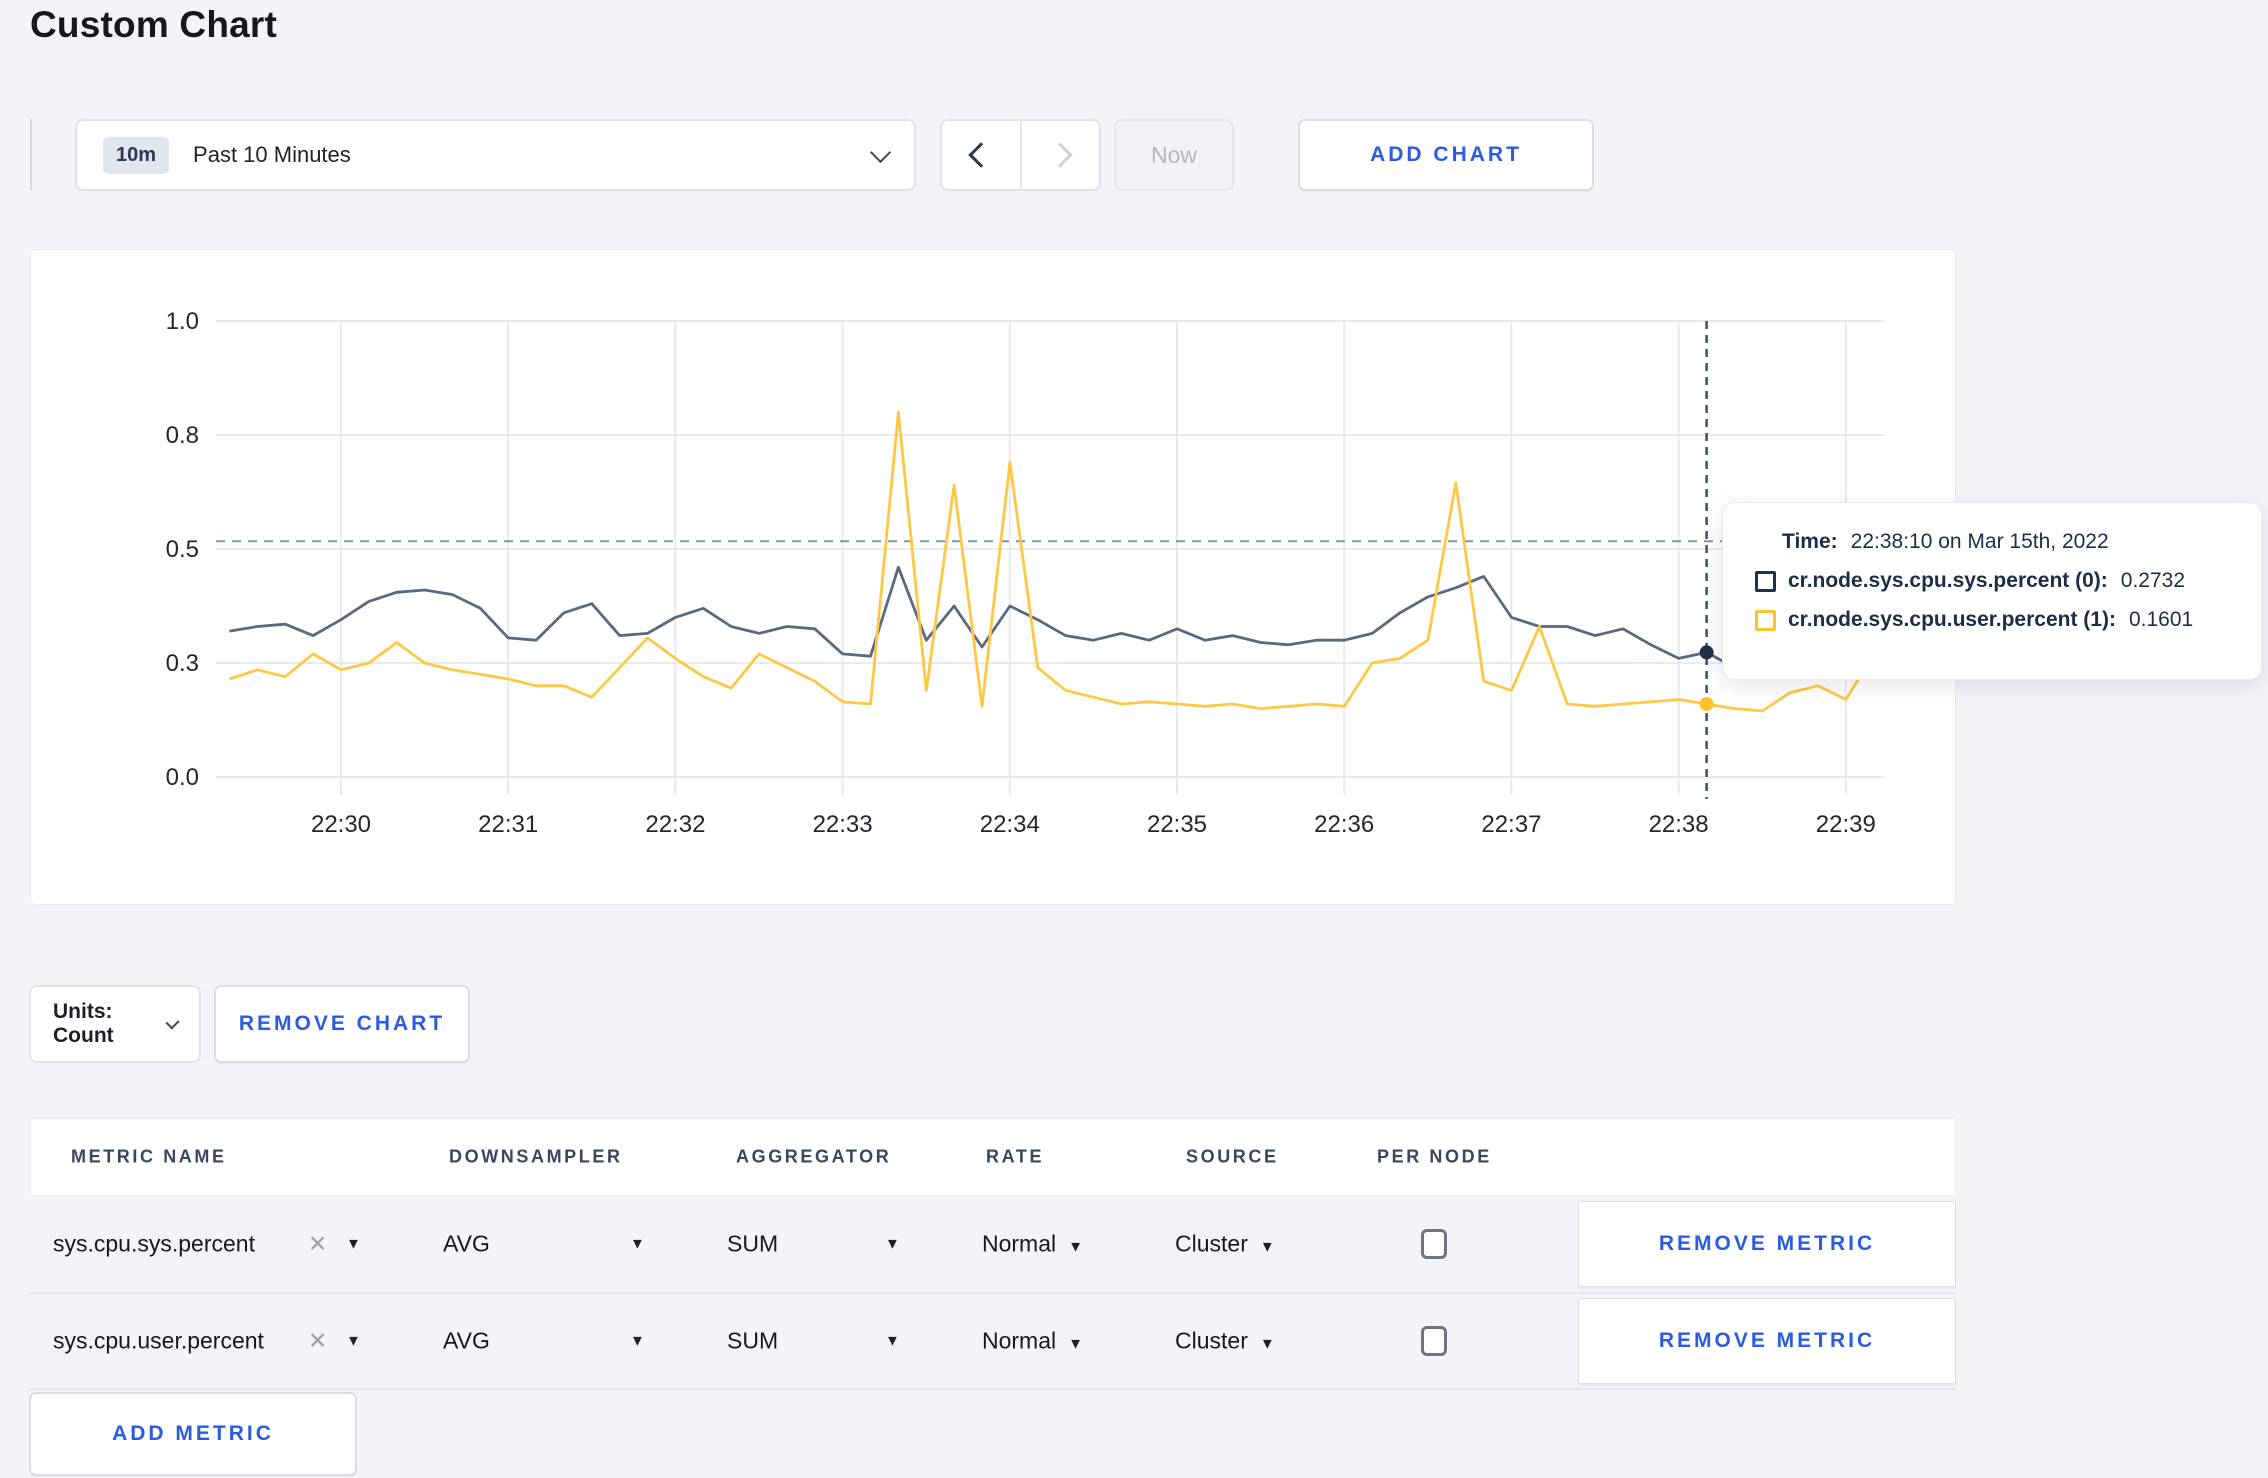  I want to click on col-header-metric-name: METRIC NAME, so click(149, 1156).